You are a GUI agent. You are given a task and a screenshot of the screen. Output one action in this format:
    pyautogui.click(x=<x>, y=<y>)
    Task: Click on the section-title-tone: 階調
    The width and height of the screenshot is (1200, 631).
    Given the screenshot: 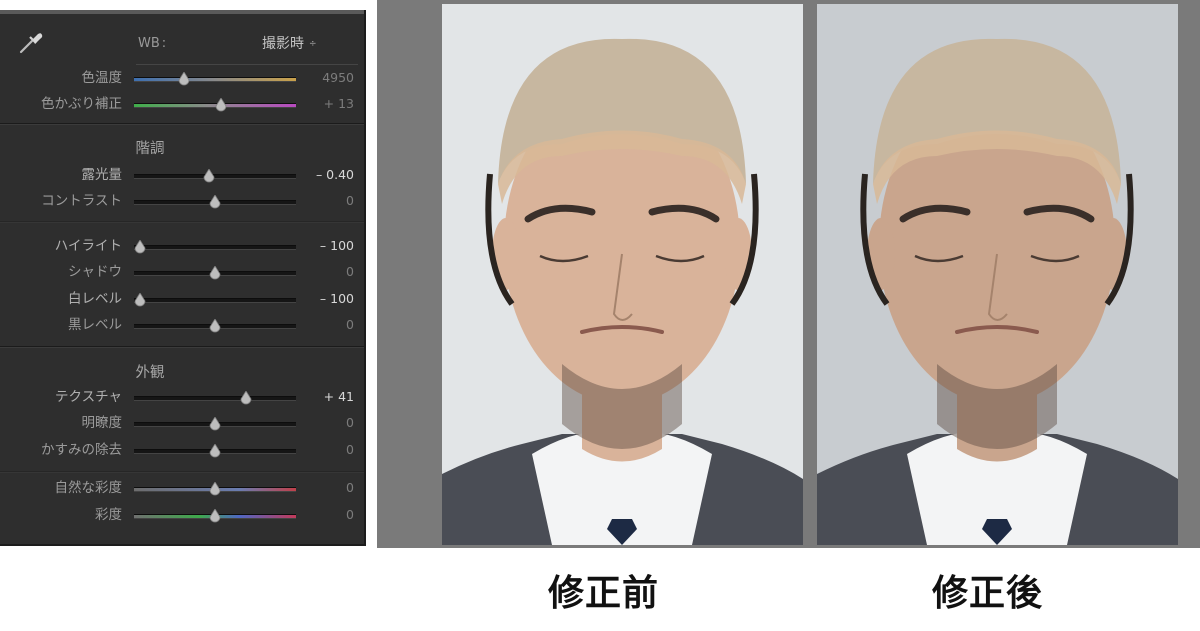 What is the action you would take?
    pyautogui.click(x=150, y=149)
    